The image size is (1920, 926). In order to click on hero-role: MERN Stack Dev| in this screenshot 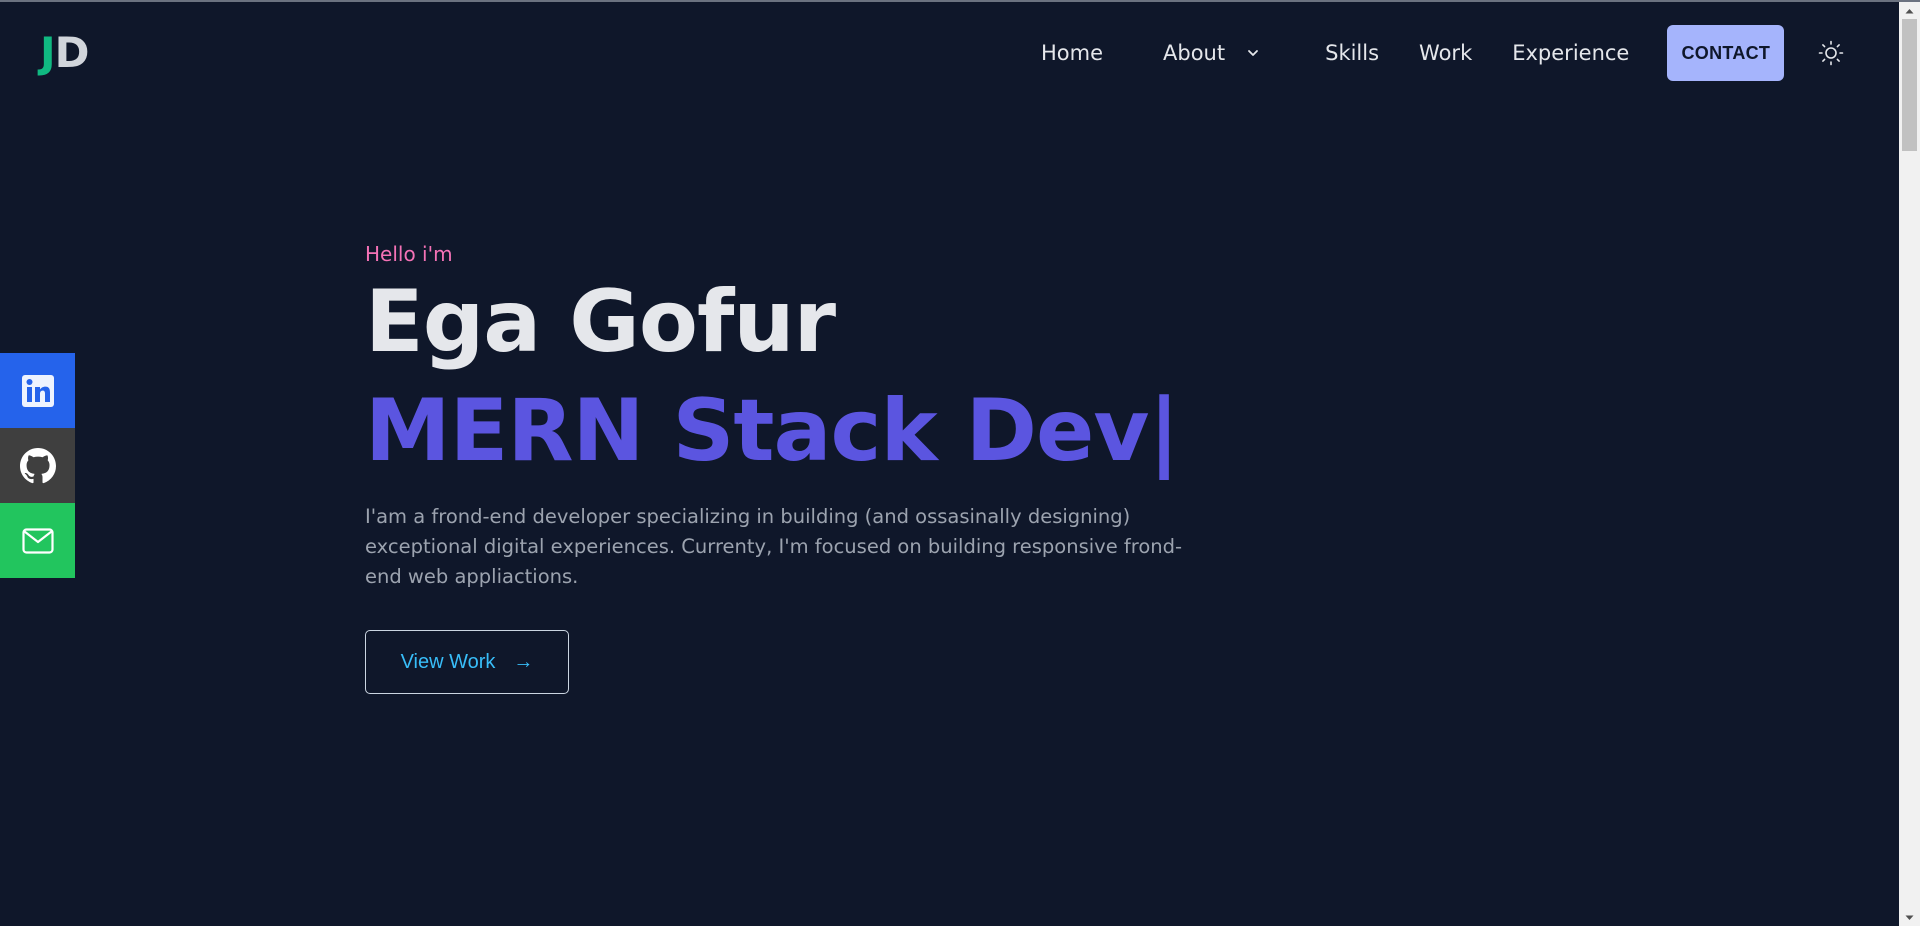, I will do `click(772, 431)`.